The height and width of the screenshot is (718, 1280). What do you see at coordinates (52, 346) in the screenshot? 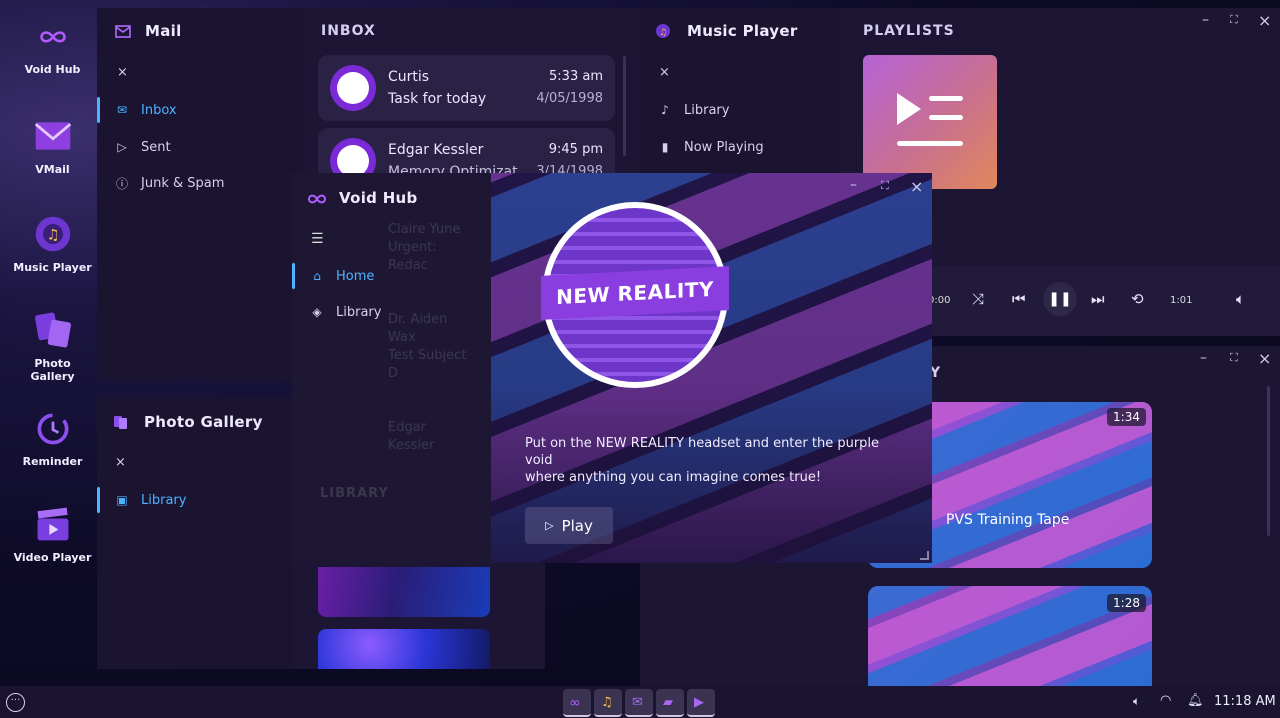
I see `dock-item-photo-gallery: Photo Gallery` at bounding box center [52, 346].